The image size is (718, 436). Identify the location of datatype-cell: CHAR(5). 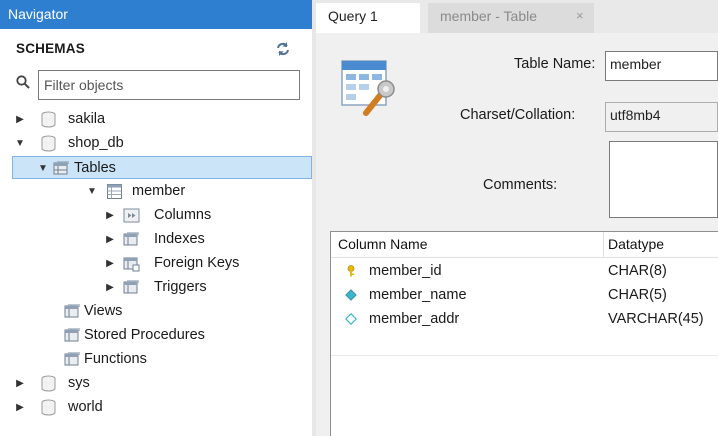
(637, 295).